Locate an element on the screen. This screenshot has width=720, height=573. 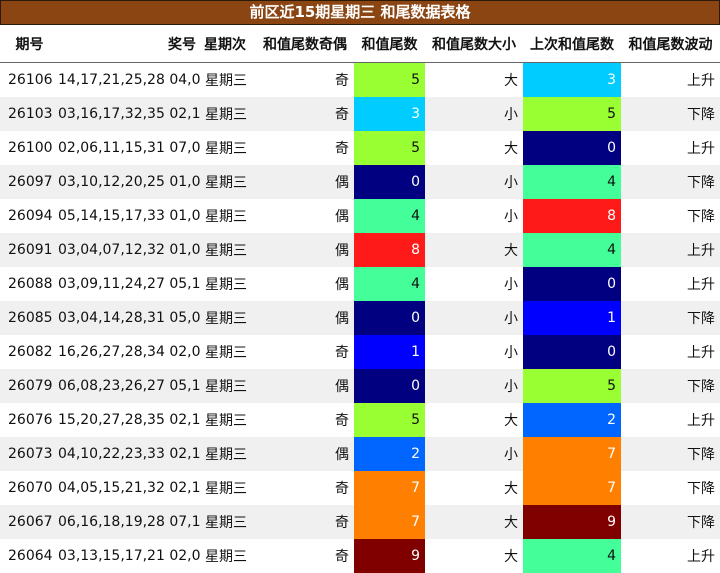
back-numbers: 04,06 is located at coordinates (184, 80).